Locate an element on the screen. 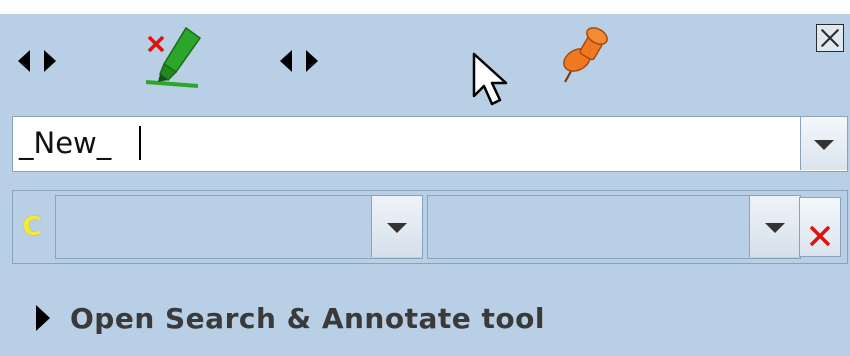 Image resolution: width=850 pixels, height=356 pixels. highlighter-delete-icon is located at coordinates (176, 58).